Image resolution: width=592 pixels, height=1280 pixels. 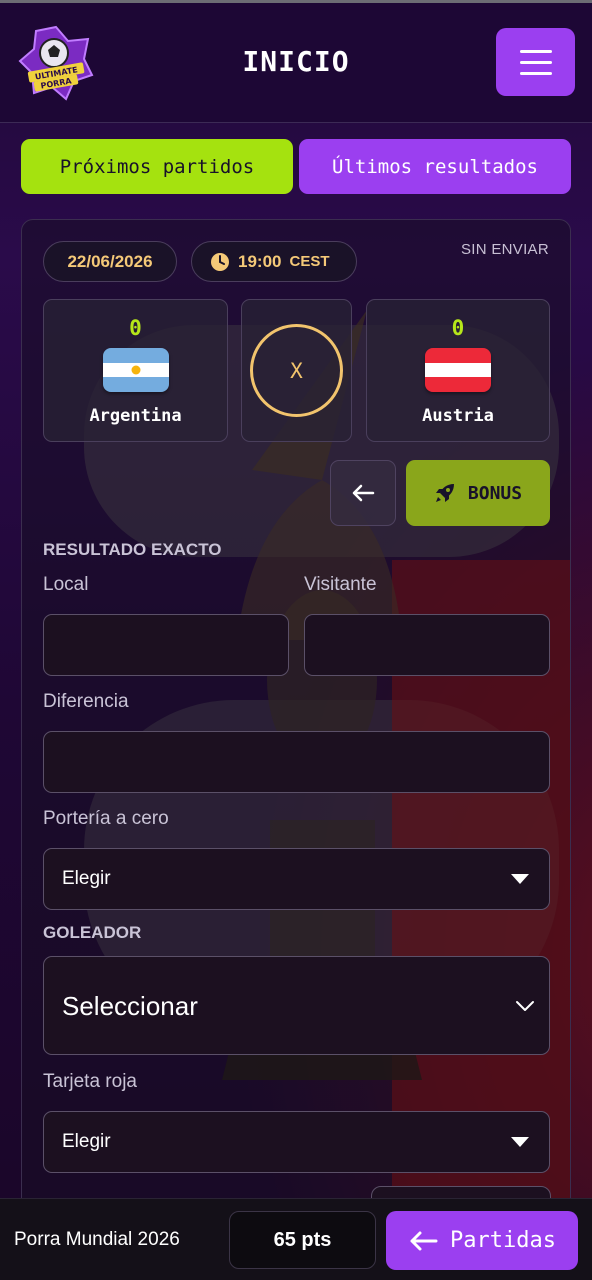 What do you see at coordinates (444, 493) in the screenshot?
I see `rocket-icon` at bounding box center [444, 493].